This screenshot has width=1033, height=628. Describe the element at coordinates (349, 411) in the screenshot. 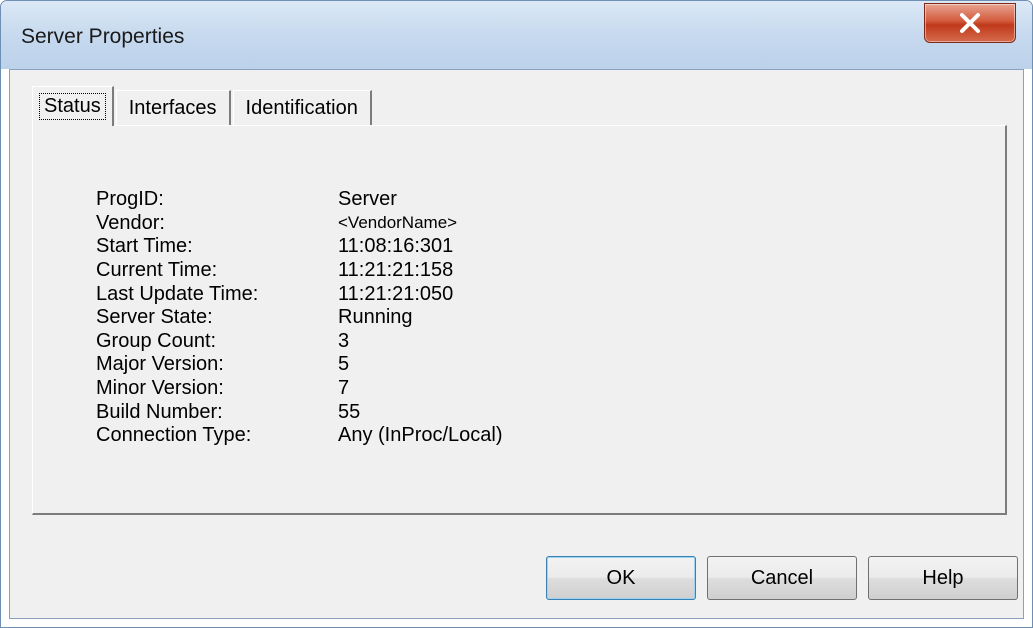

I see `prop-value: 55` at that location.